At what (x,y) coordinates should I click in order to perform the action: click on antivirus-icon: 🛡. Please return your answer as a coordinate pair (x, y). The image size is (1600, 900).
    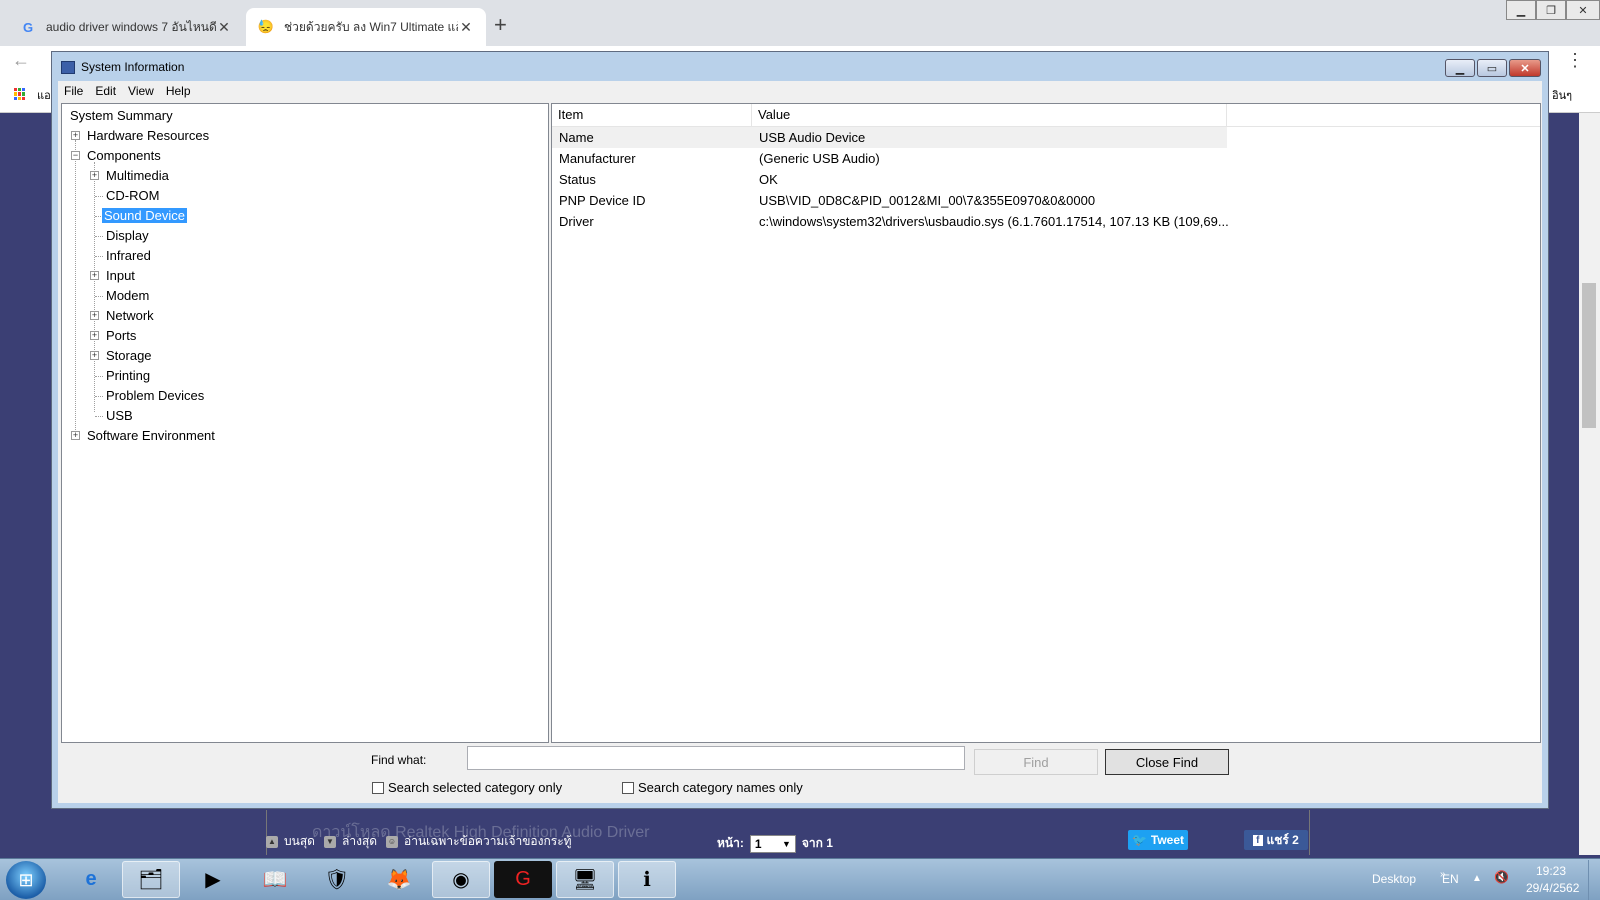
    Looking at the image, I should click on (337, 879).